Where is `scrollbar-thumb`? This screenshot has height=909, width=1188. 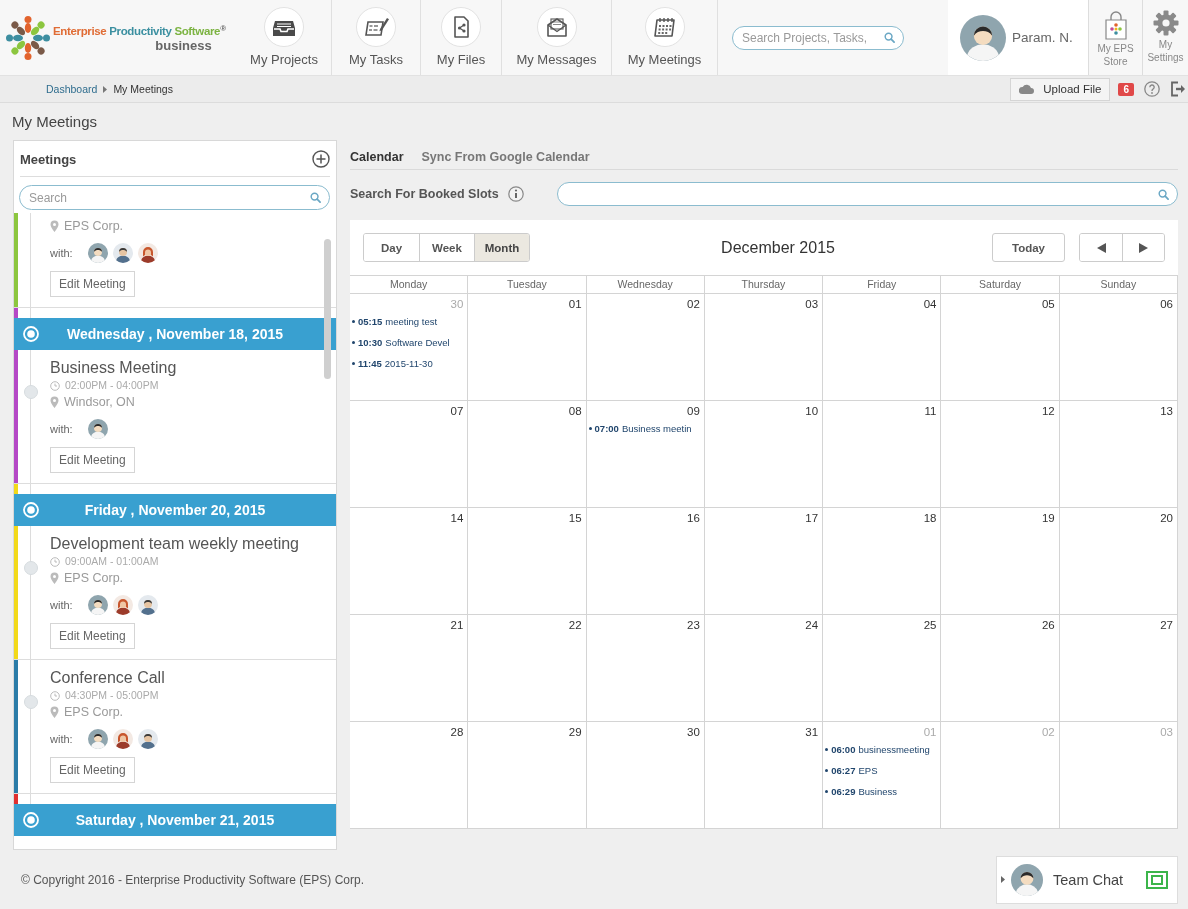
scrollbar-thumb is located at coordinates (327, 309).